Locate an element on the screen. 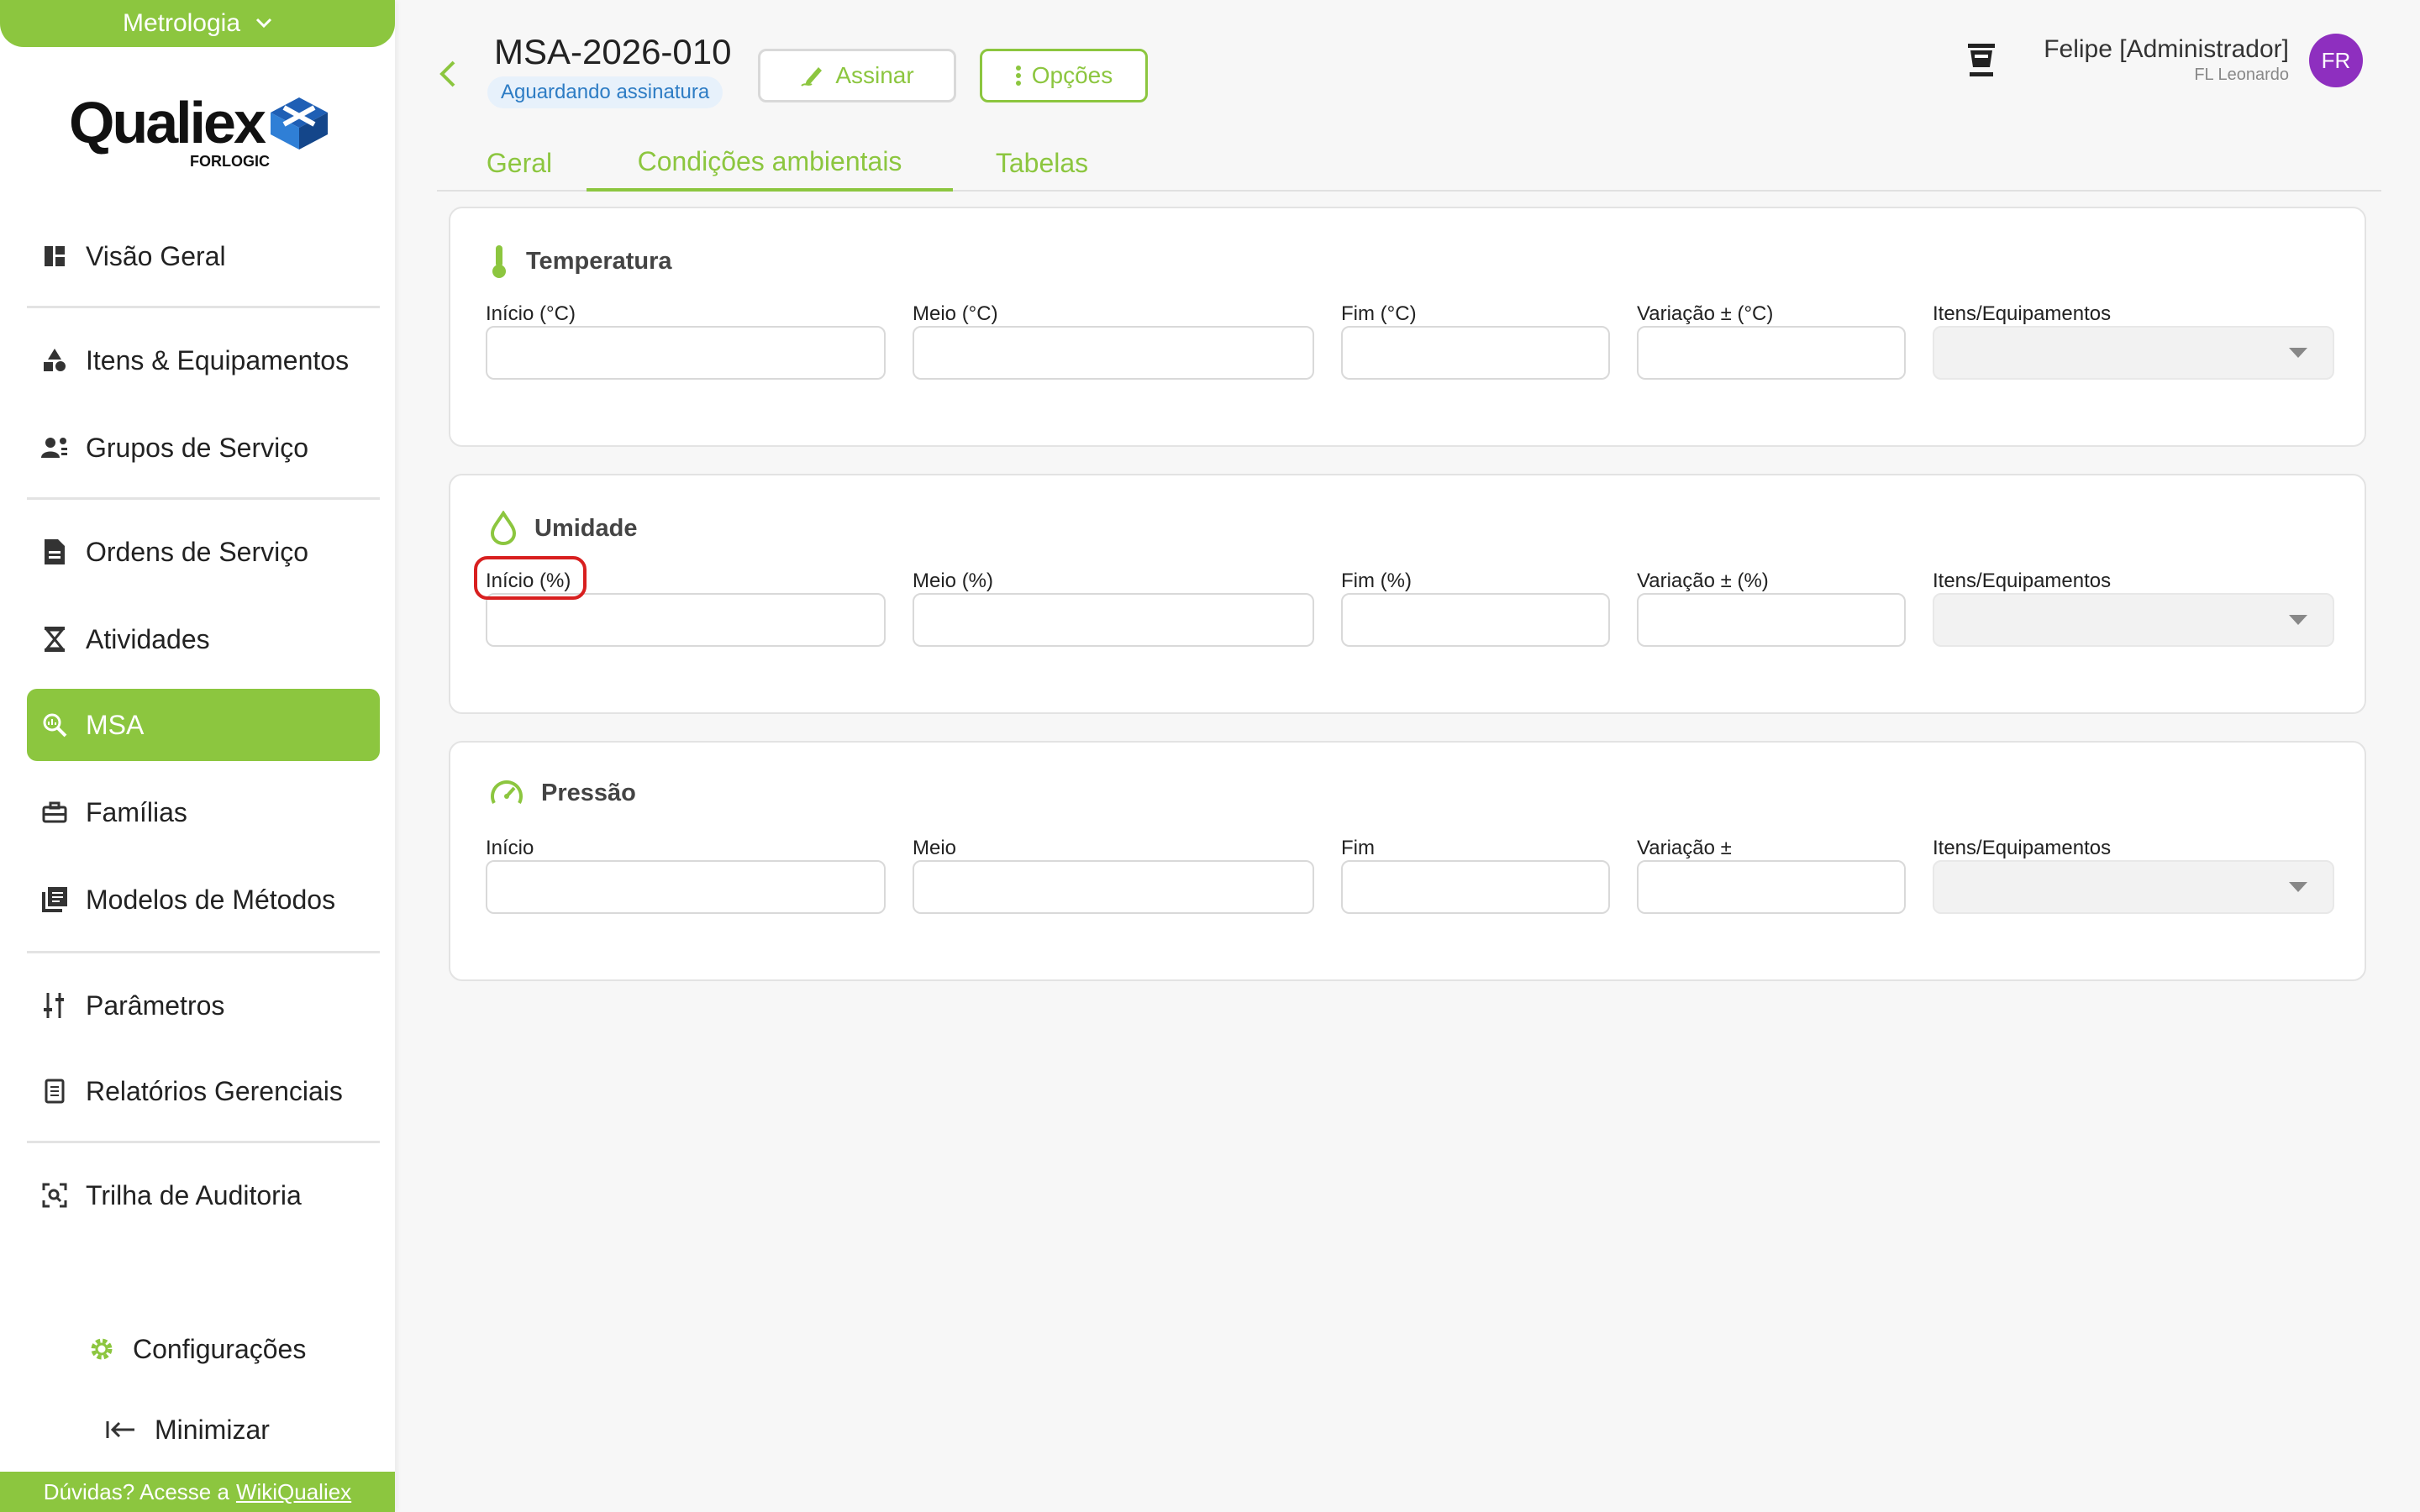 The height and width of the screenshot is (1512, 2420). pressure-start-input is located at coordinates (686, 887).